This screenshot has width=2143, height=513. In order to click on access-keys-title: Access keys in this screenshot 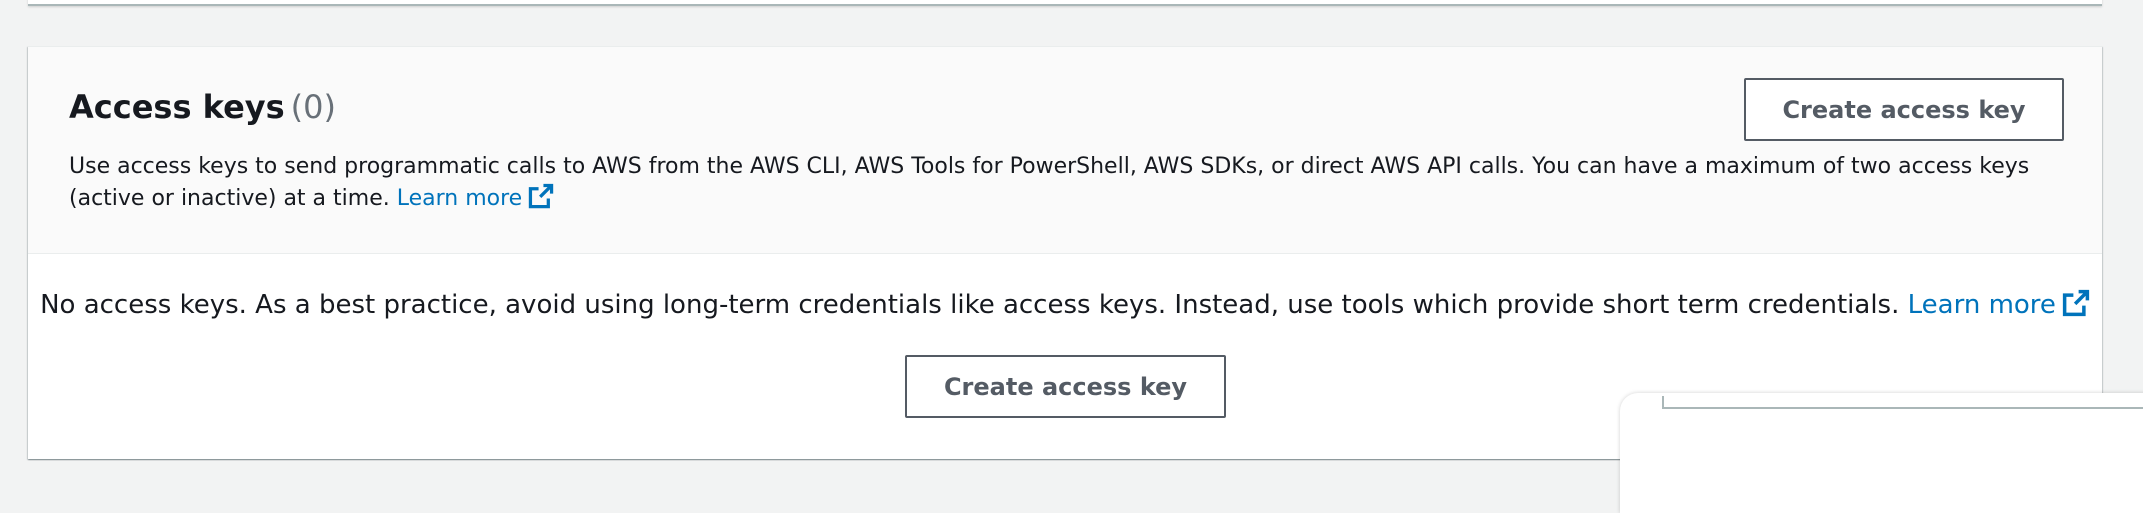, I will do `click(177, 107)`.